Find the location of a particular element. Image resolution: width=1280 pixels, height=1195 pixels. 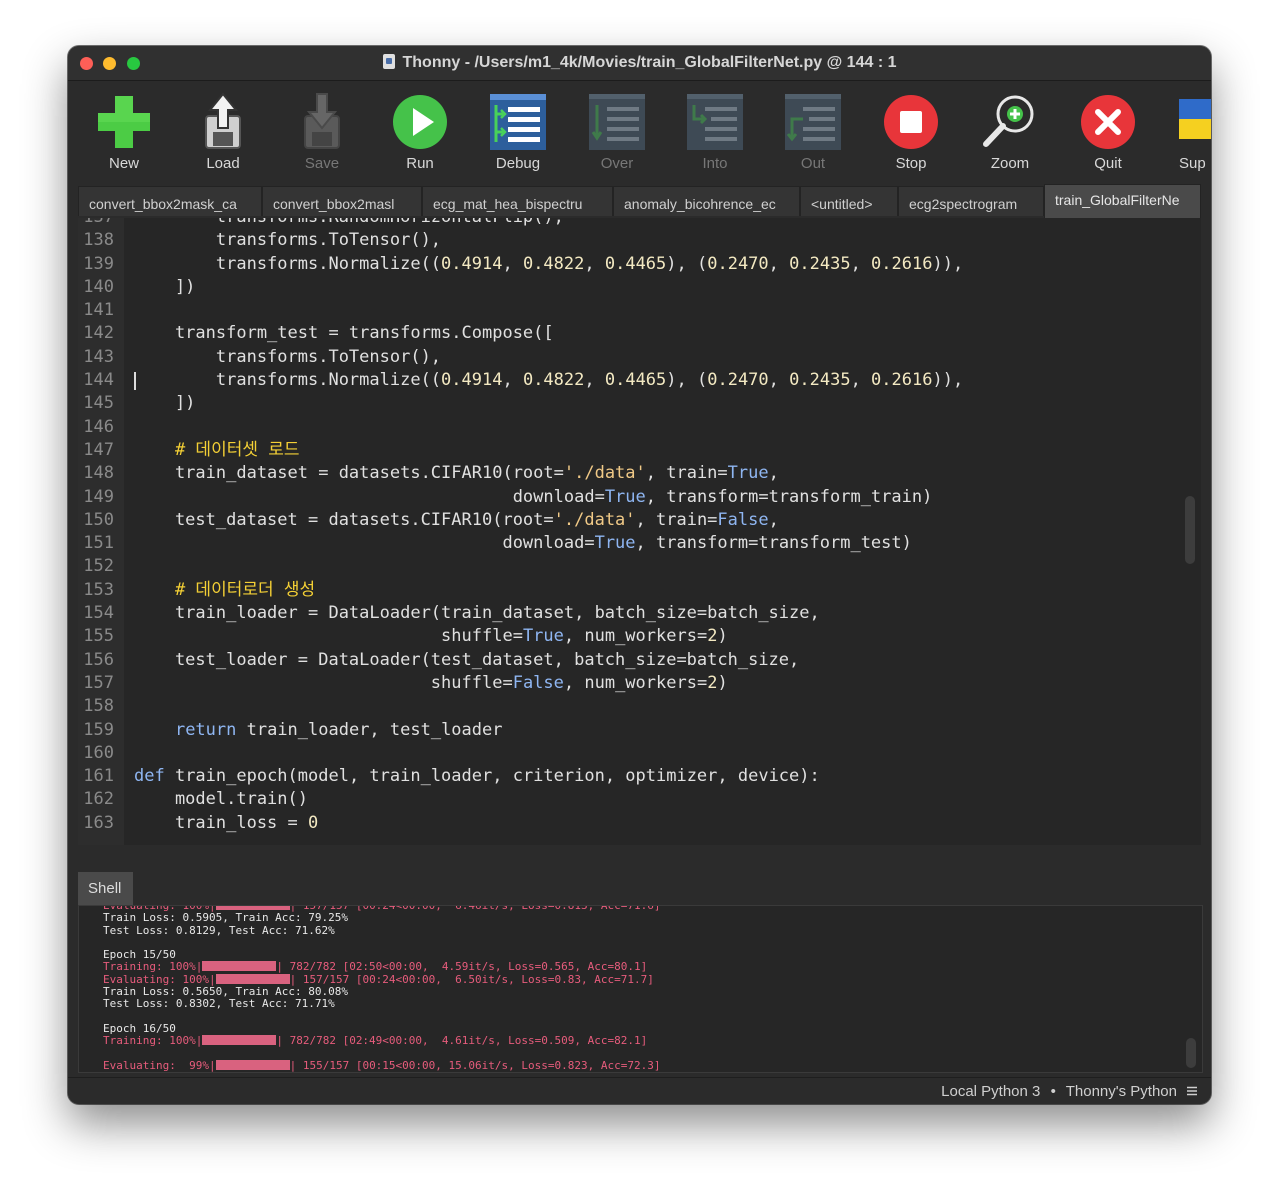

progress-prefix: Evaluating: 100%| is located at coordinates (159, 979).